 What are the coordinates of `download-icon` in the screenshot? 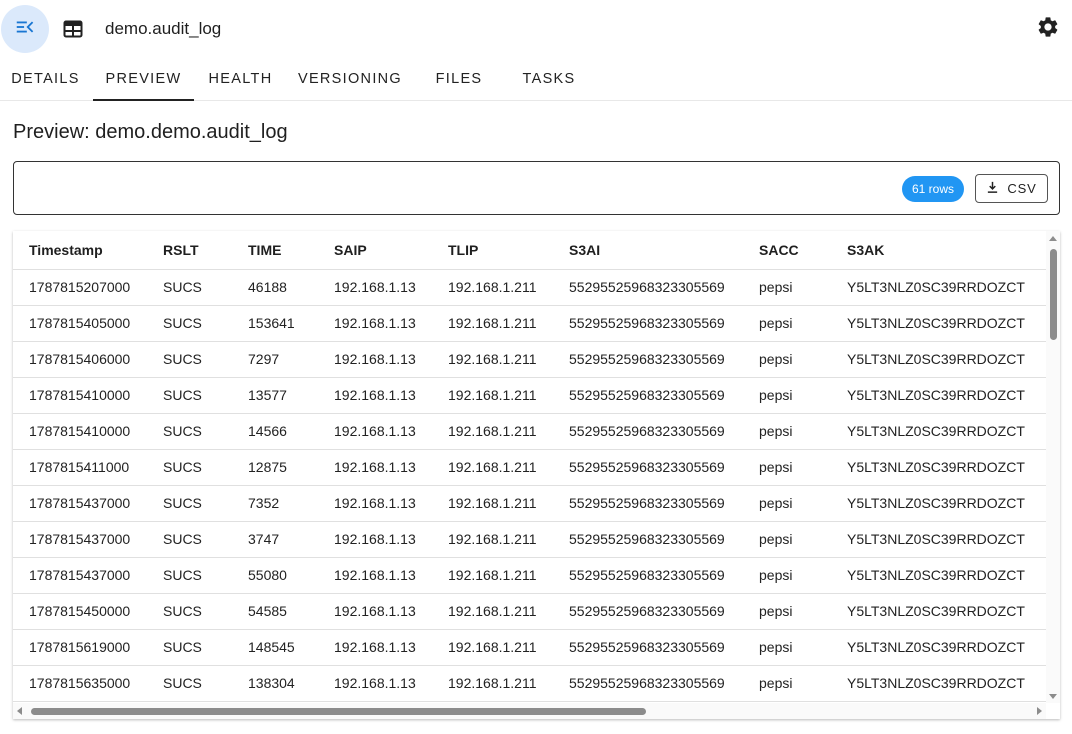 It's located at (992, 189).